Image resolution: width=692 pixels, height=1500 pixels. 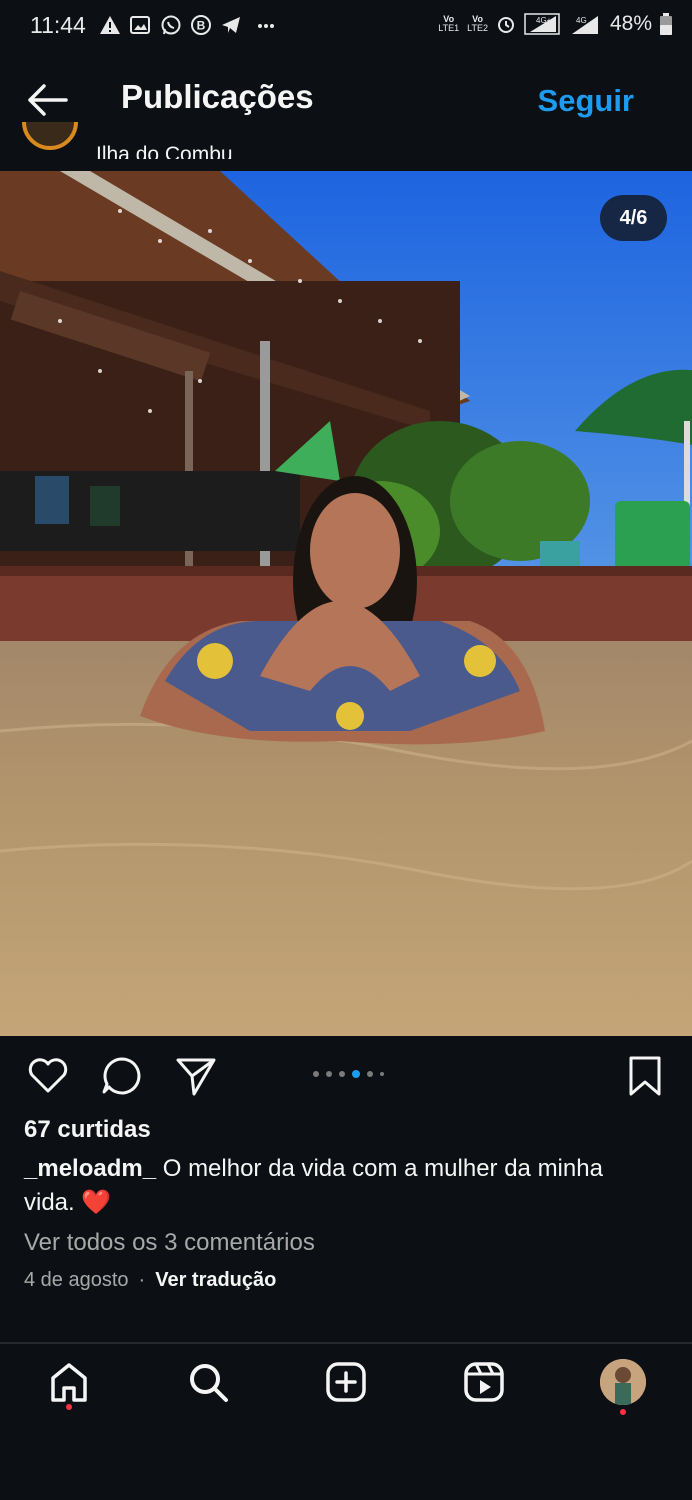 I want to click on status-time: 11:44, so click(x=58, y=25).